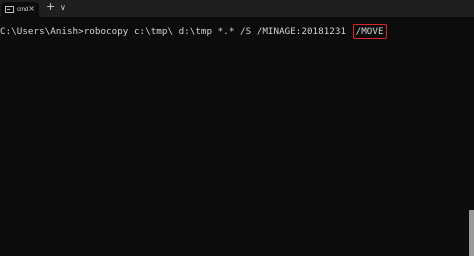  What do you see at coordinates (31, 9) in the screenshot?
I see `close-icon: ×` at bounding box center [31, 9].